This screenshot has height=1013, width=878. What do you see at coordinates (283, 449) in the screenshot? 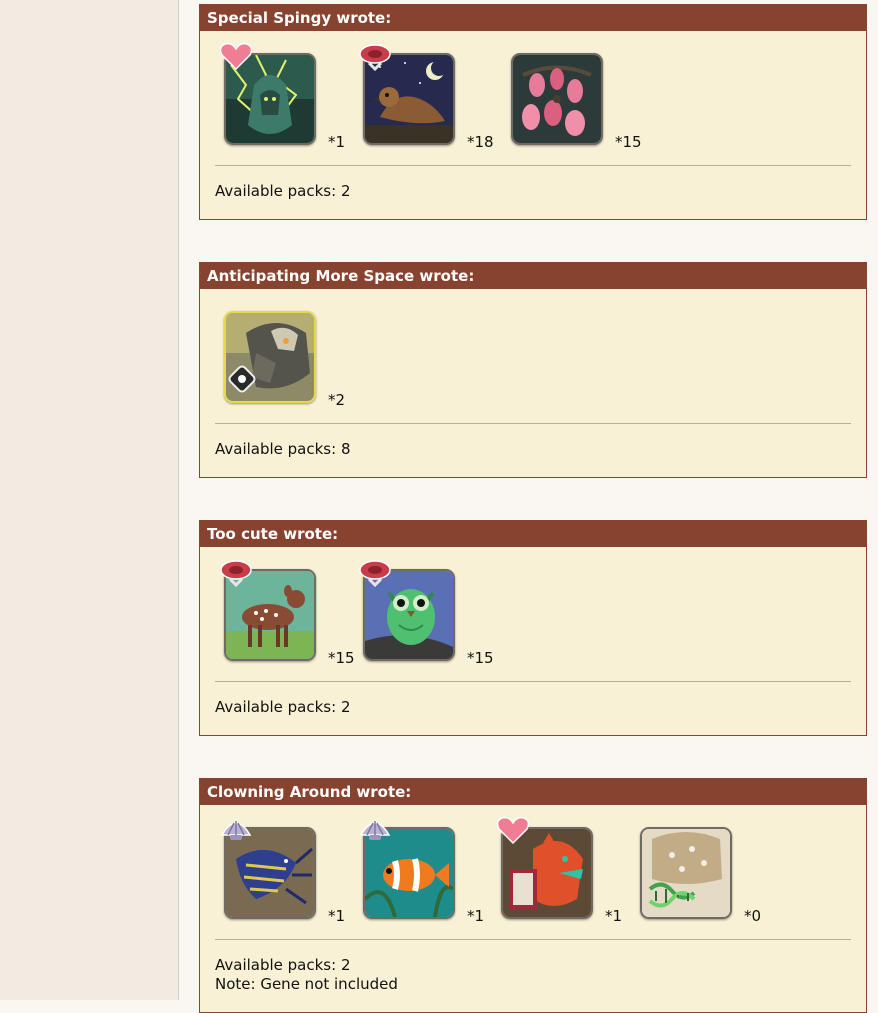
I see `packs-text: Available packs: 8` at bounding box center [283, 449].